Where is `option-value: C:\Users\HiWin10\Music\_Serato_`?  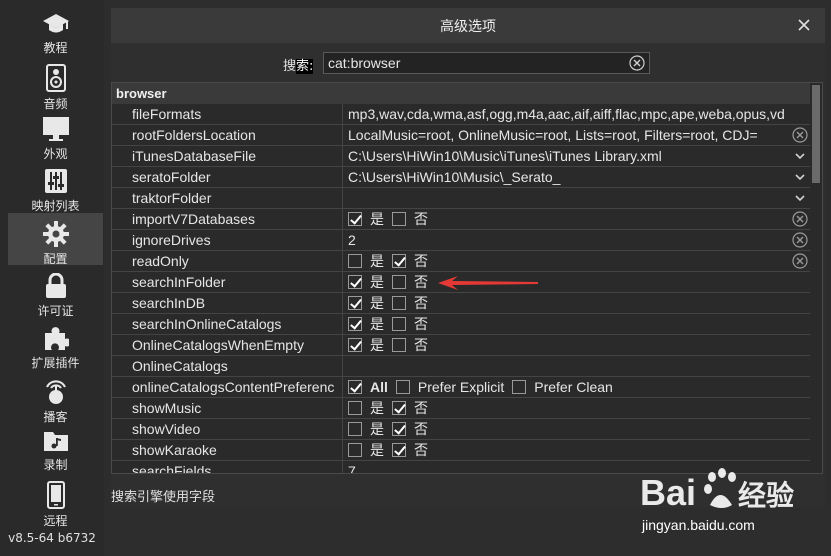 option-value: C:\Users\HiWin10\Music\_Serato_ is located at coordinates (577, 177).